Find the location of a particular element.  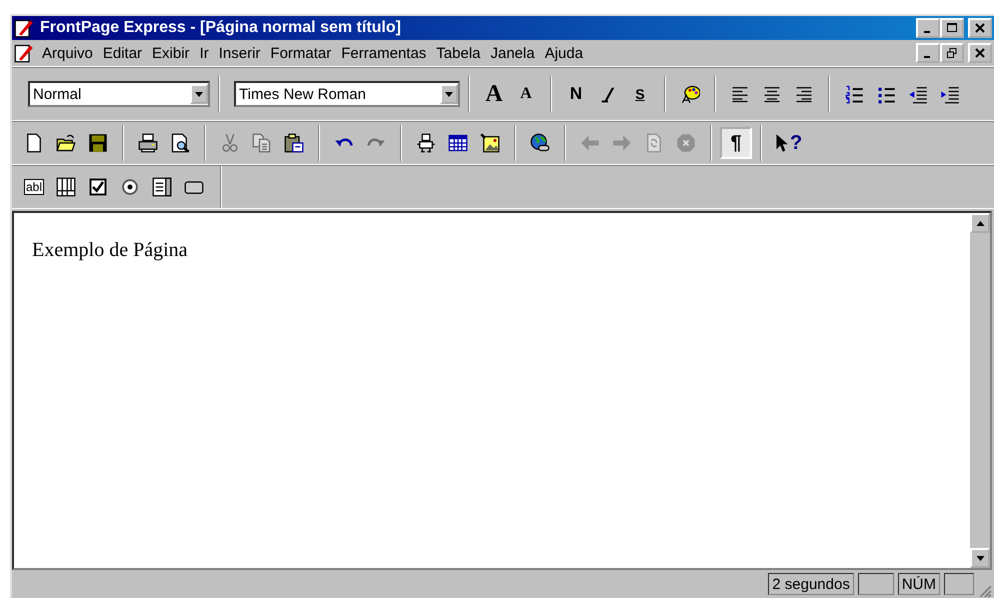

refresh-icon is located at coordinates (654, 143).